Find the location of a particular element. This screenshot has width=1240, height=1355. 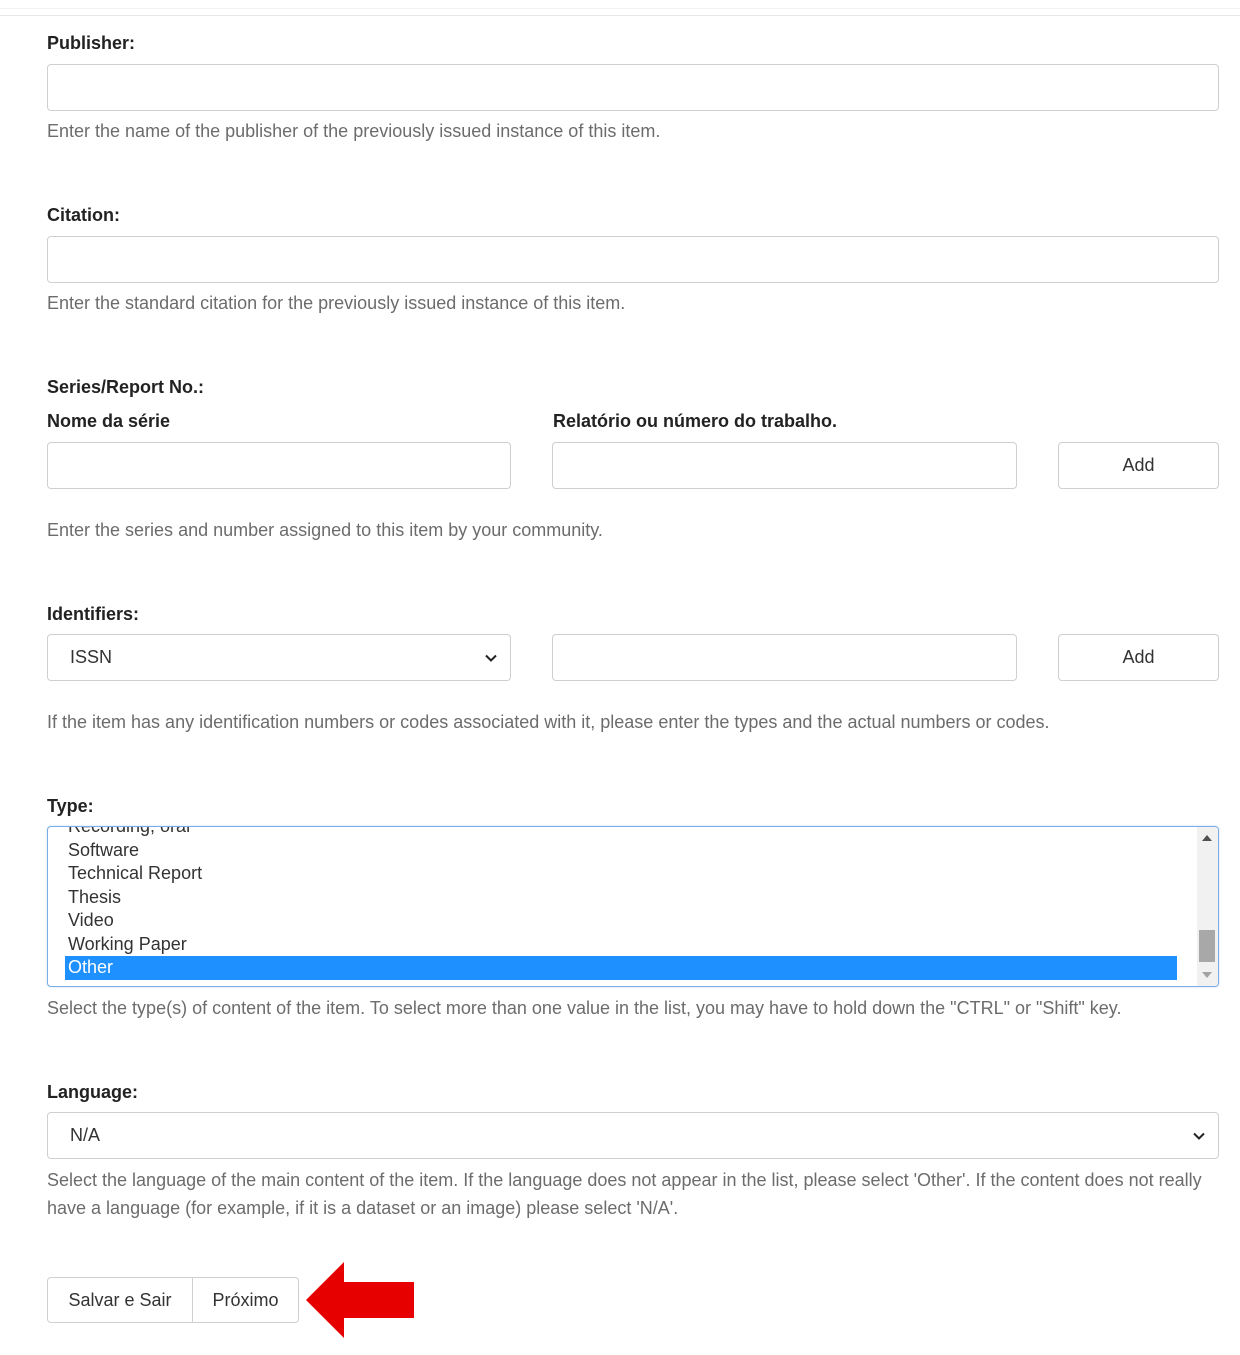

next-button: Próximo is located at coordinates (246, 1300).